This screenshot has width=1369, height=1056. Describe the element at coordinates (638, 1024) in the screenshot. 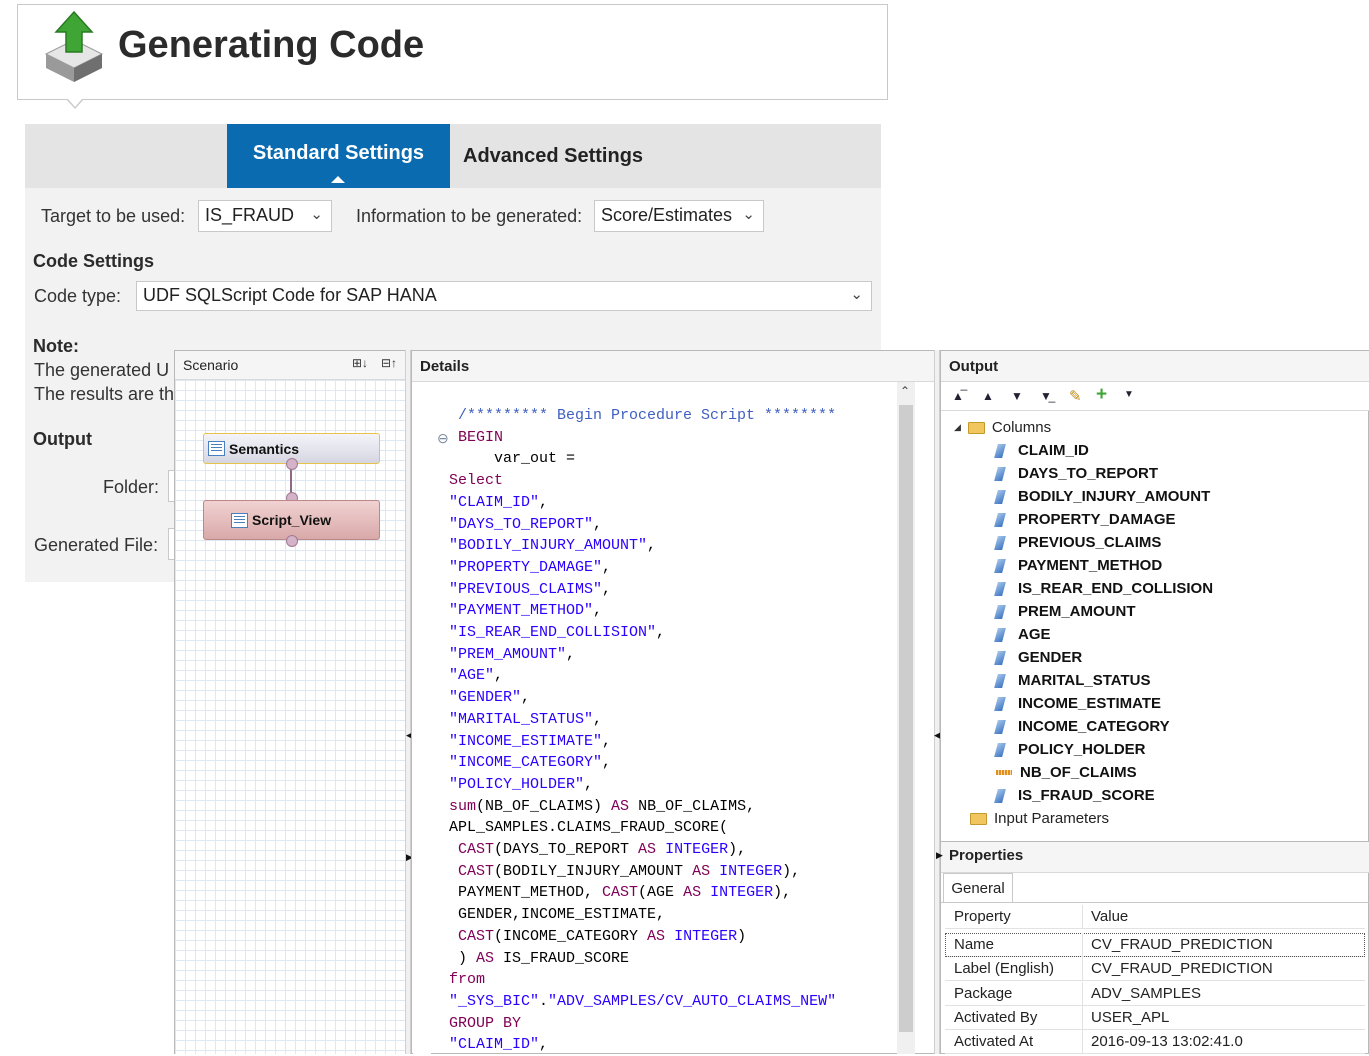

I see `code-line: GROUP BY` at that location.